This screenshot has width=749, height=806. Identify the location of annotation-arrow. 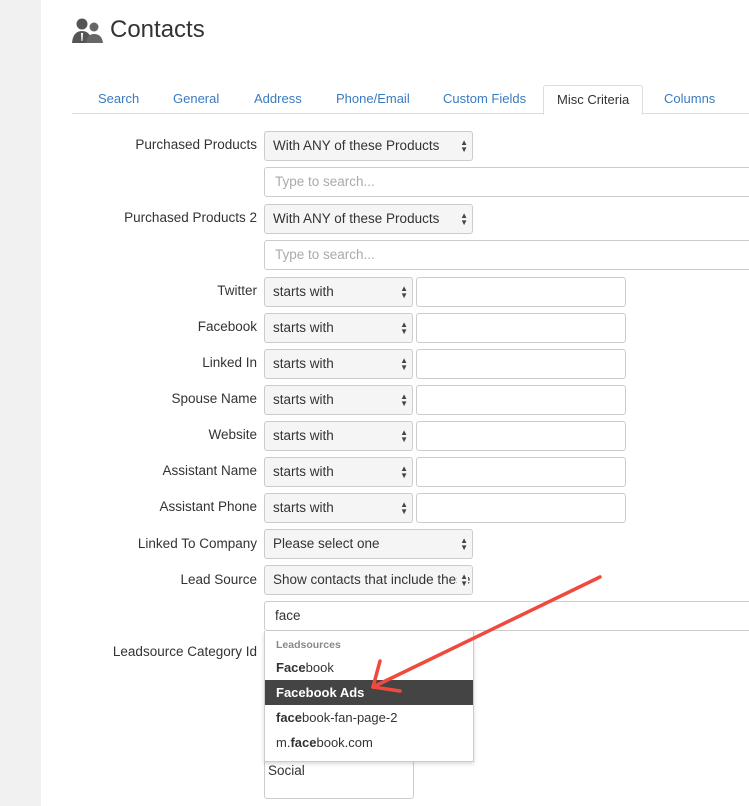
(486, 634).